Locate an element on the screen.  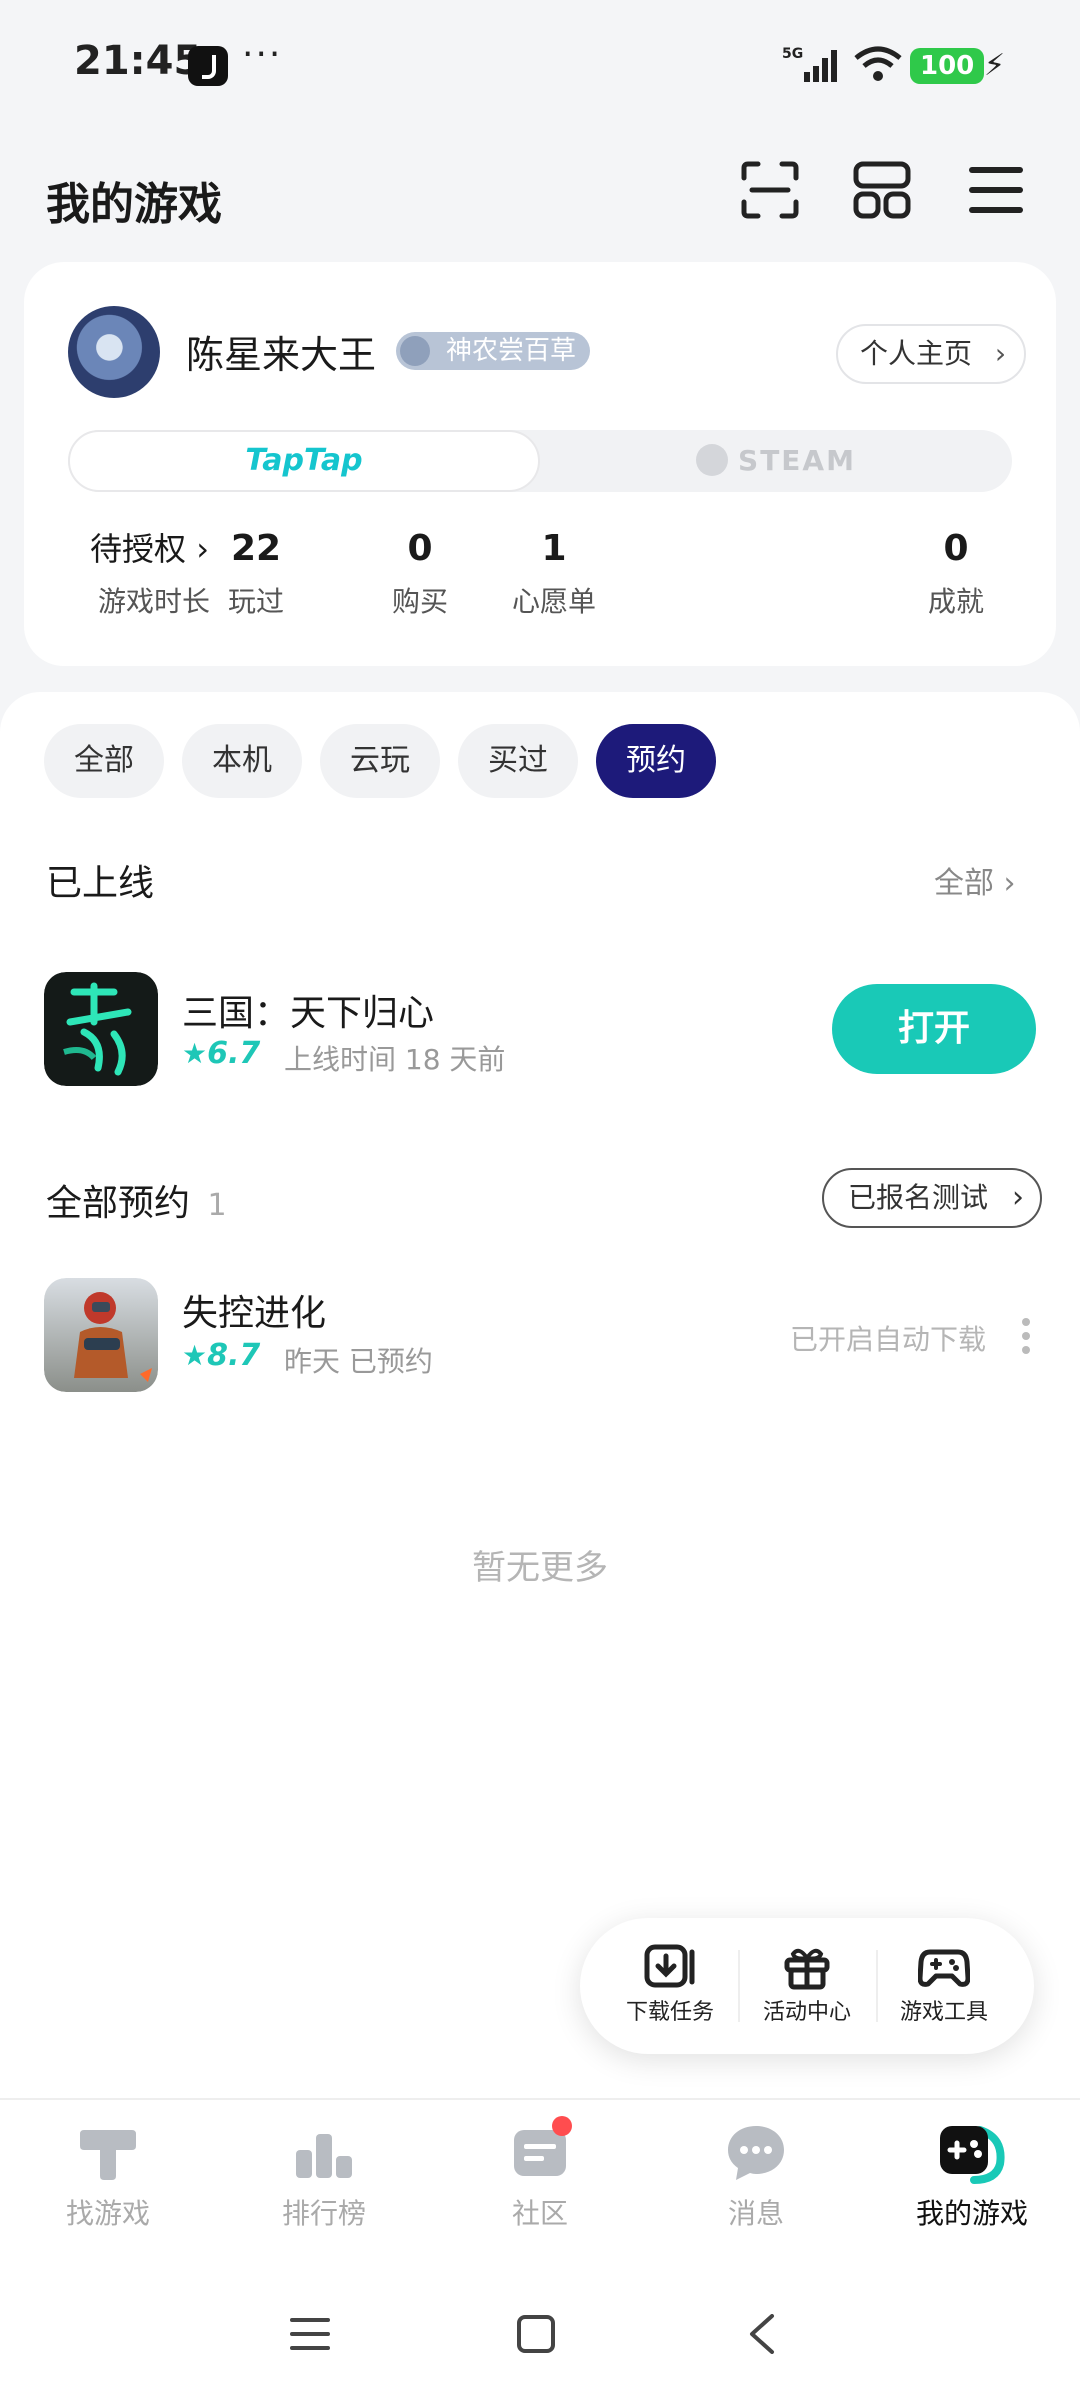
game-icon-sanguo is located at coordinates (101, 1029).